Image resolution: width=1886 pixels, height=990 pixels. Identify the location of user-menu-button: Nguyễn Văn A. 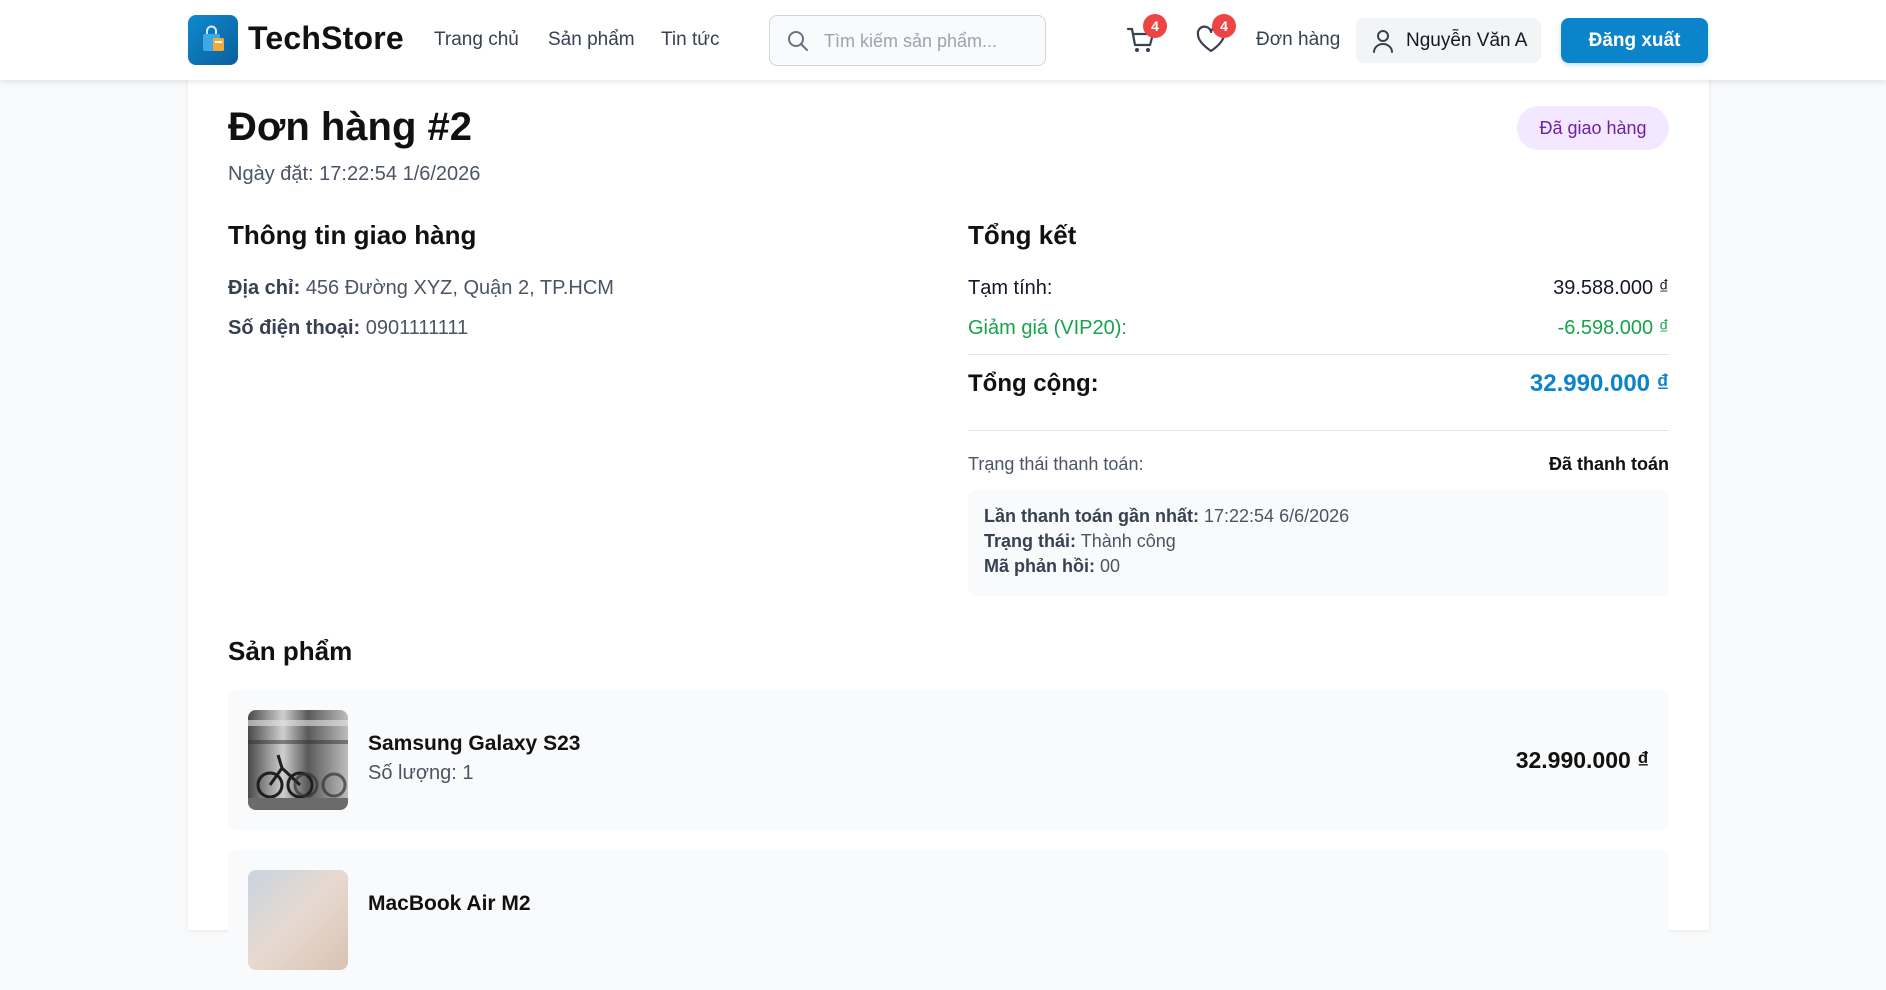
(1448, 40).